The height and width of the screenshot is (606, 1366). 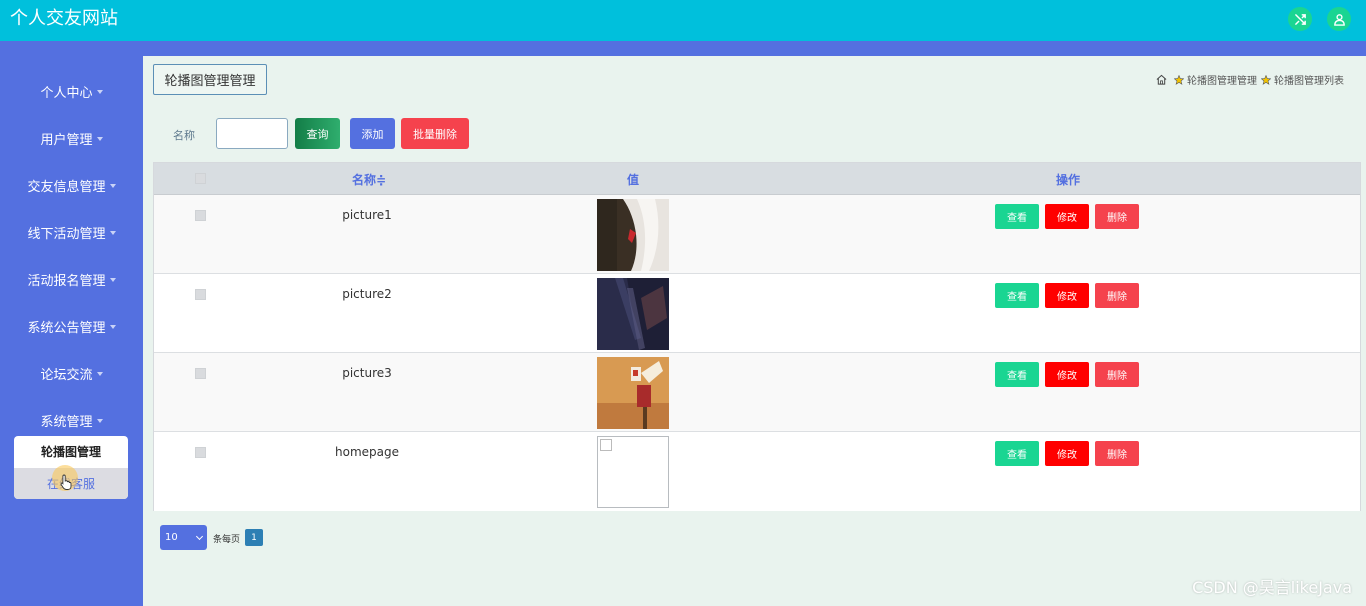 What do you see at coordinates (317, 133) in the screenshot?
I see `query-button: 查询` at bounding box center [317, 133].